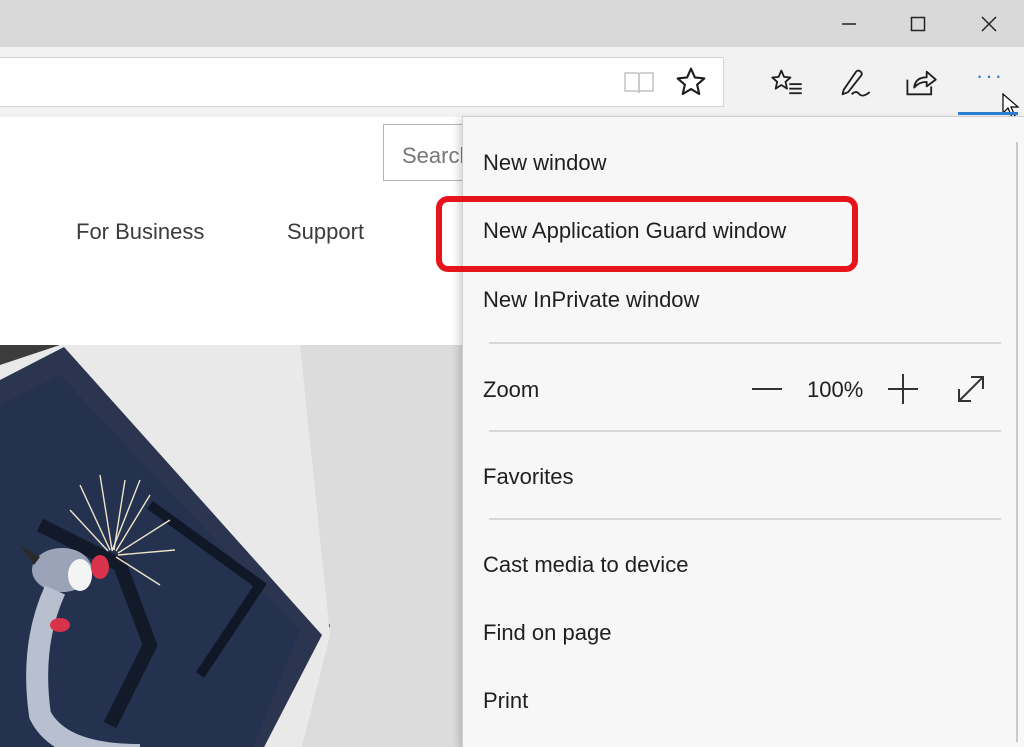 This screenshot has height=747, width=1024. I want to click on web-note-button, so click(855, 83).